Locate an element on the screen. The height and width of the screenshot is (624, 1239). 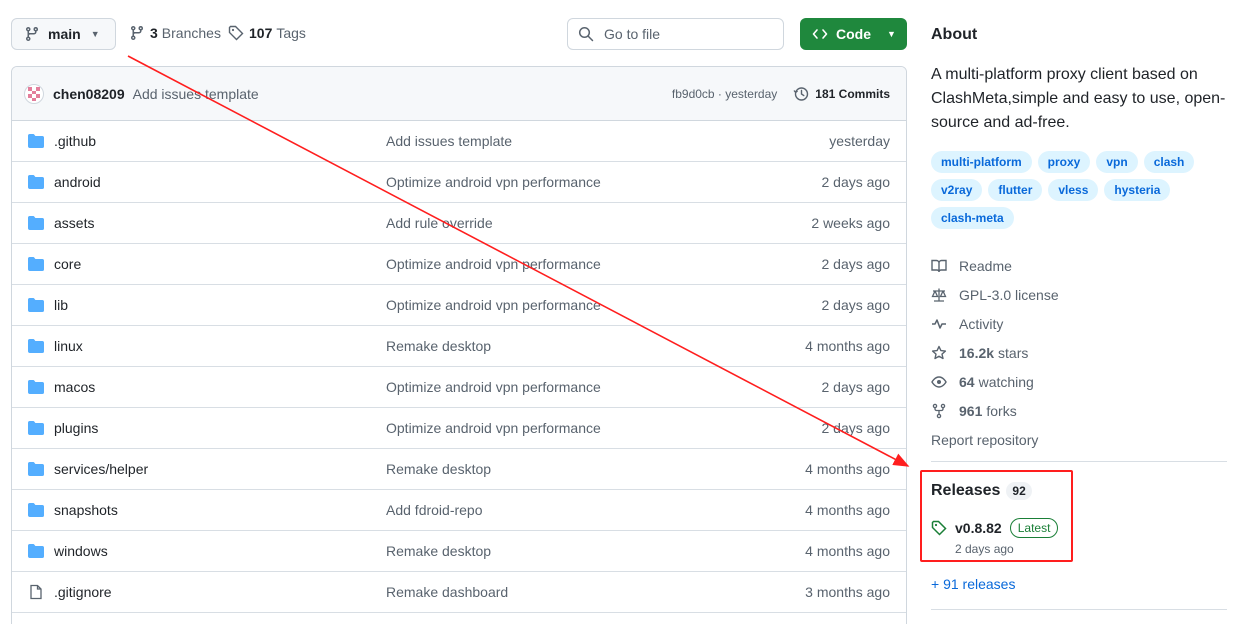
branch-selector-button: main ▼ is located at coordinates (63, 34).